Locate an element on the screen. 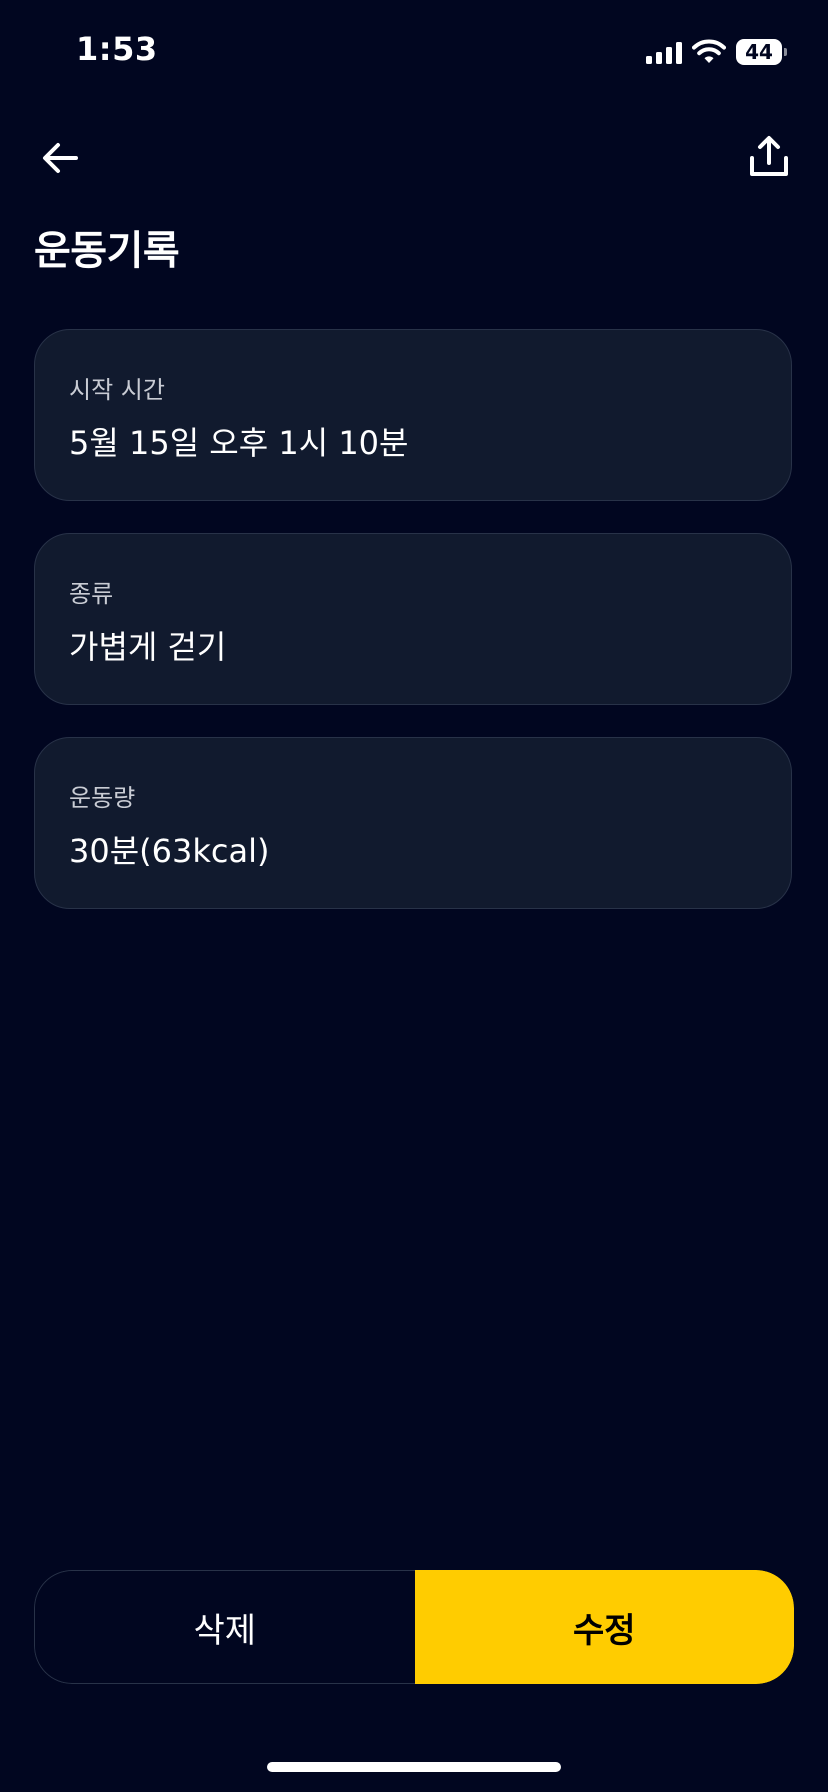  home-indicator is located at coordinates (414, 1767).